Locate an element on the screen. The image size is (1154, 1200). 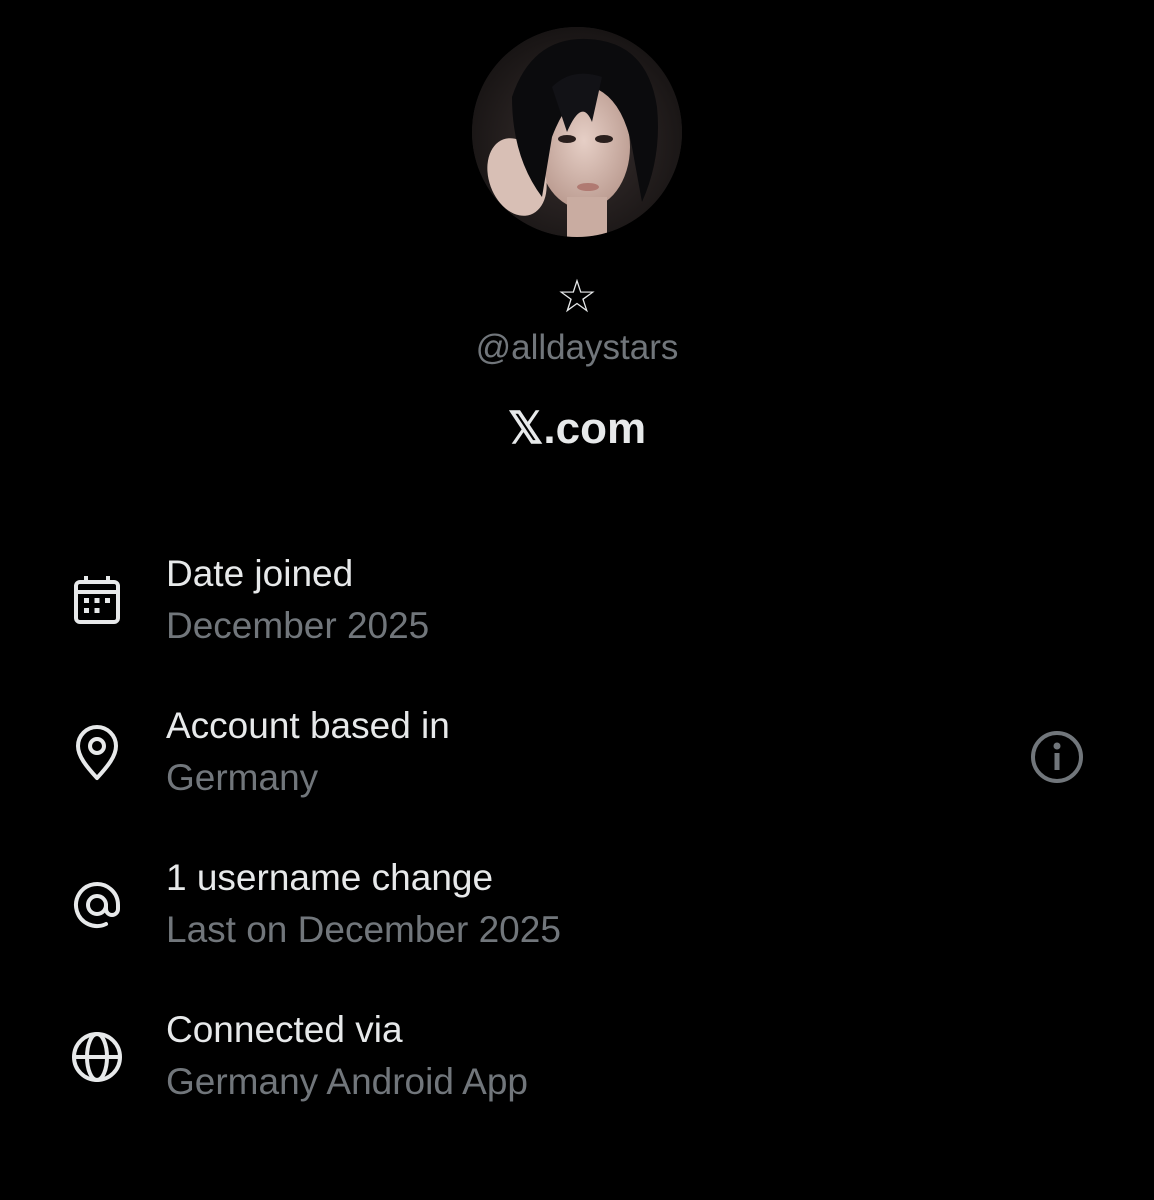
avatar is located at coordinates (577, 132).